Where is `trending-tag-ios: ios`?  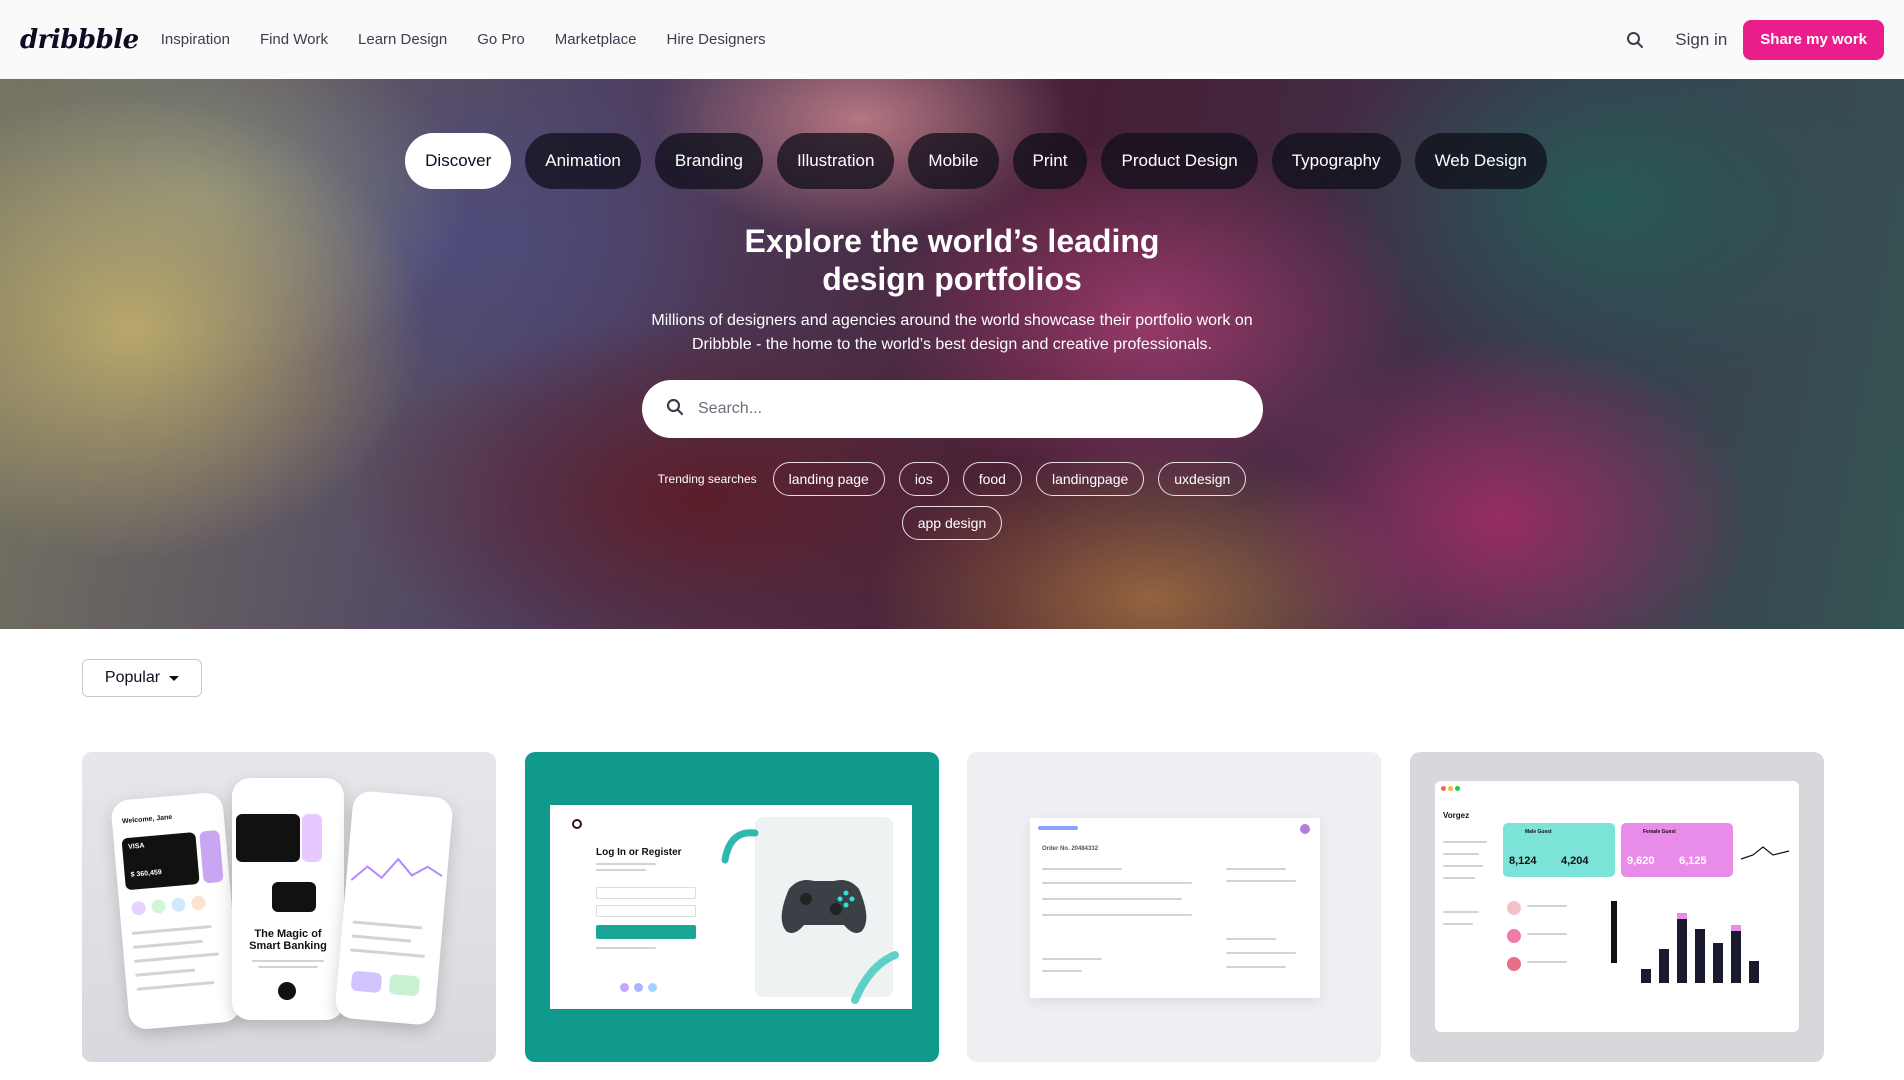 trending-tag-ios: ios is located at coordinates (923, 479).